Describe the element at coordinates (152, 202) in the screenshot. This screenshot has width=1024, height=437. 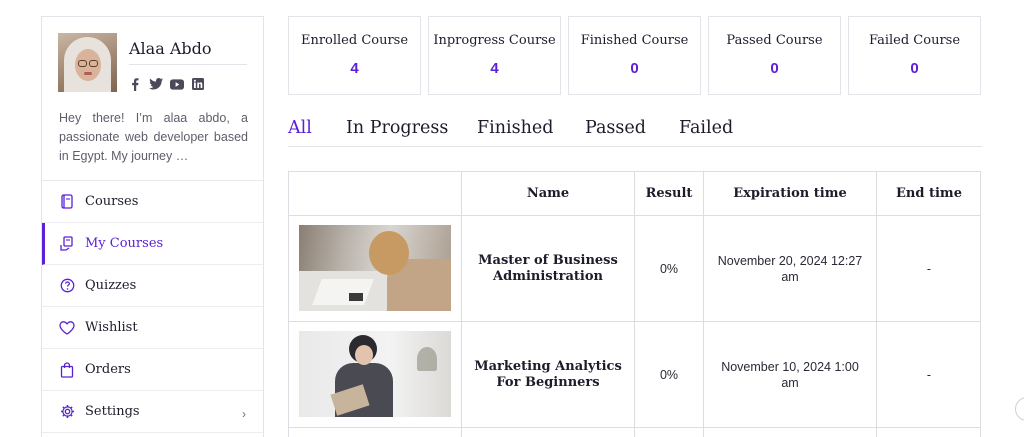
I see `sidebar-item-courses: Courses` at that location.